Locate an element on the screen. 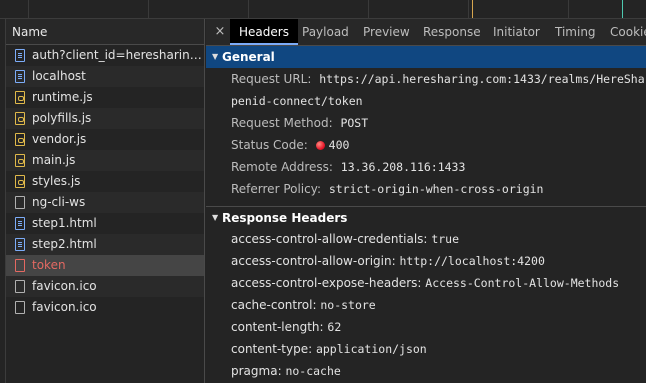 The image size is (646, 383). request-name: step2.html is located at coordinates (64, 244).